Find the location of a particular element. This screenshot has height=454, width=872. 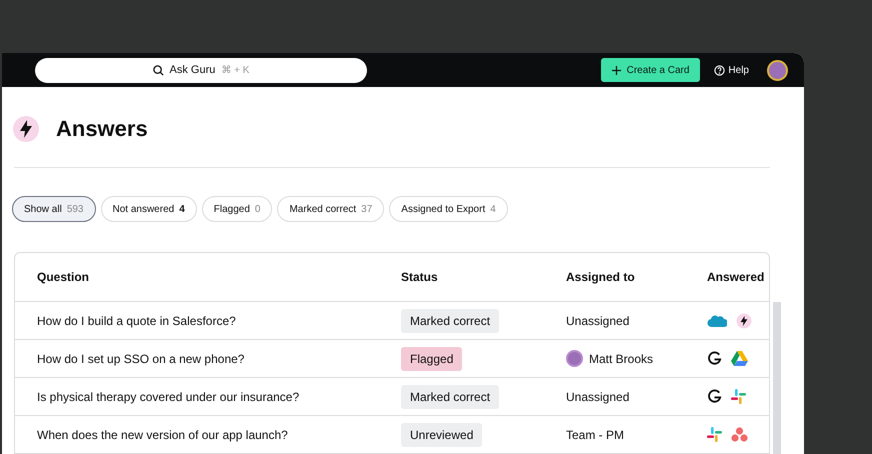

page-title: Answers is located at coordinates (102, 129).